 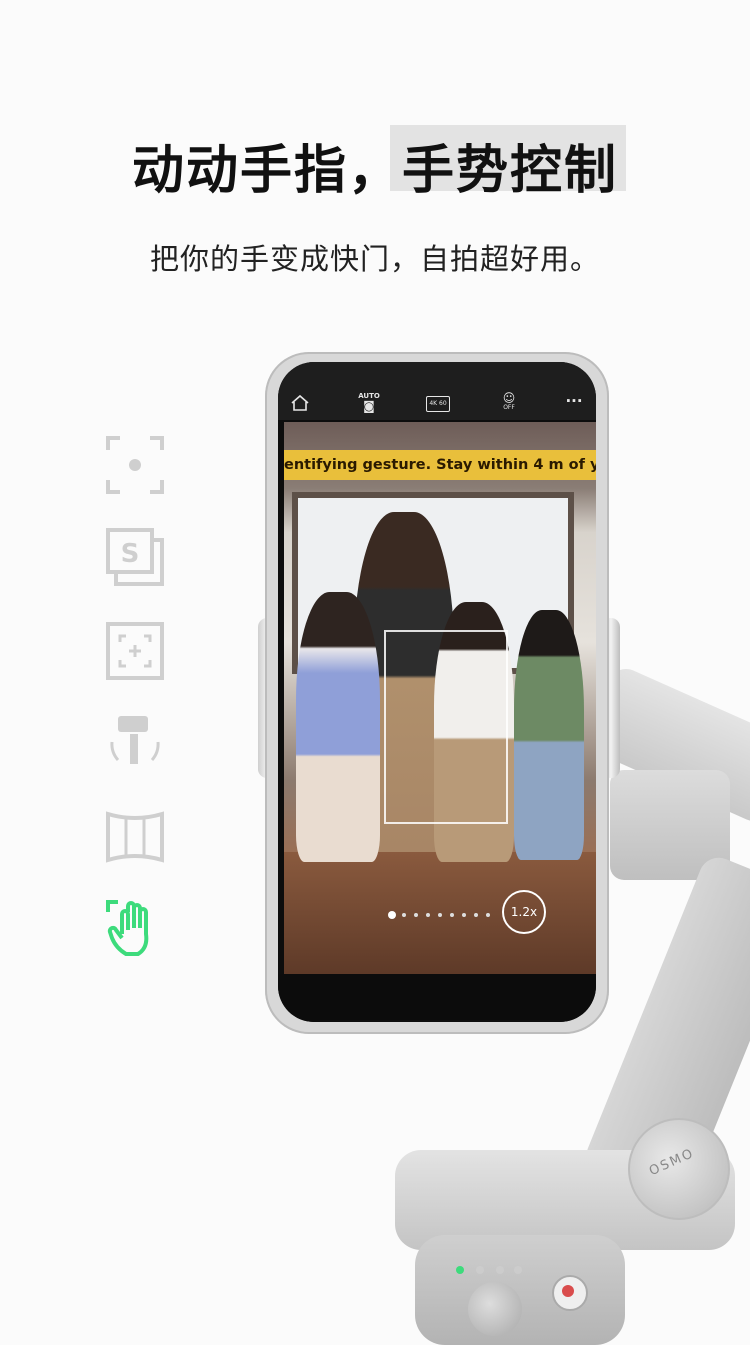 I want to click on active-track-icon, so click(x=135, y=651).